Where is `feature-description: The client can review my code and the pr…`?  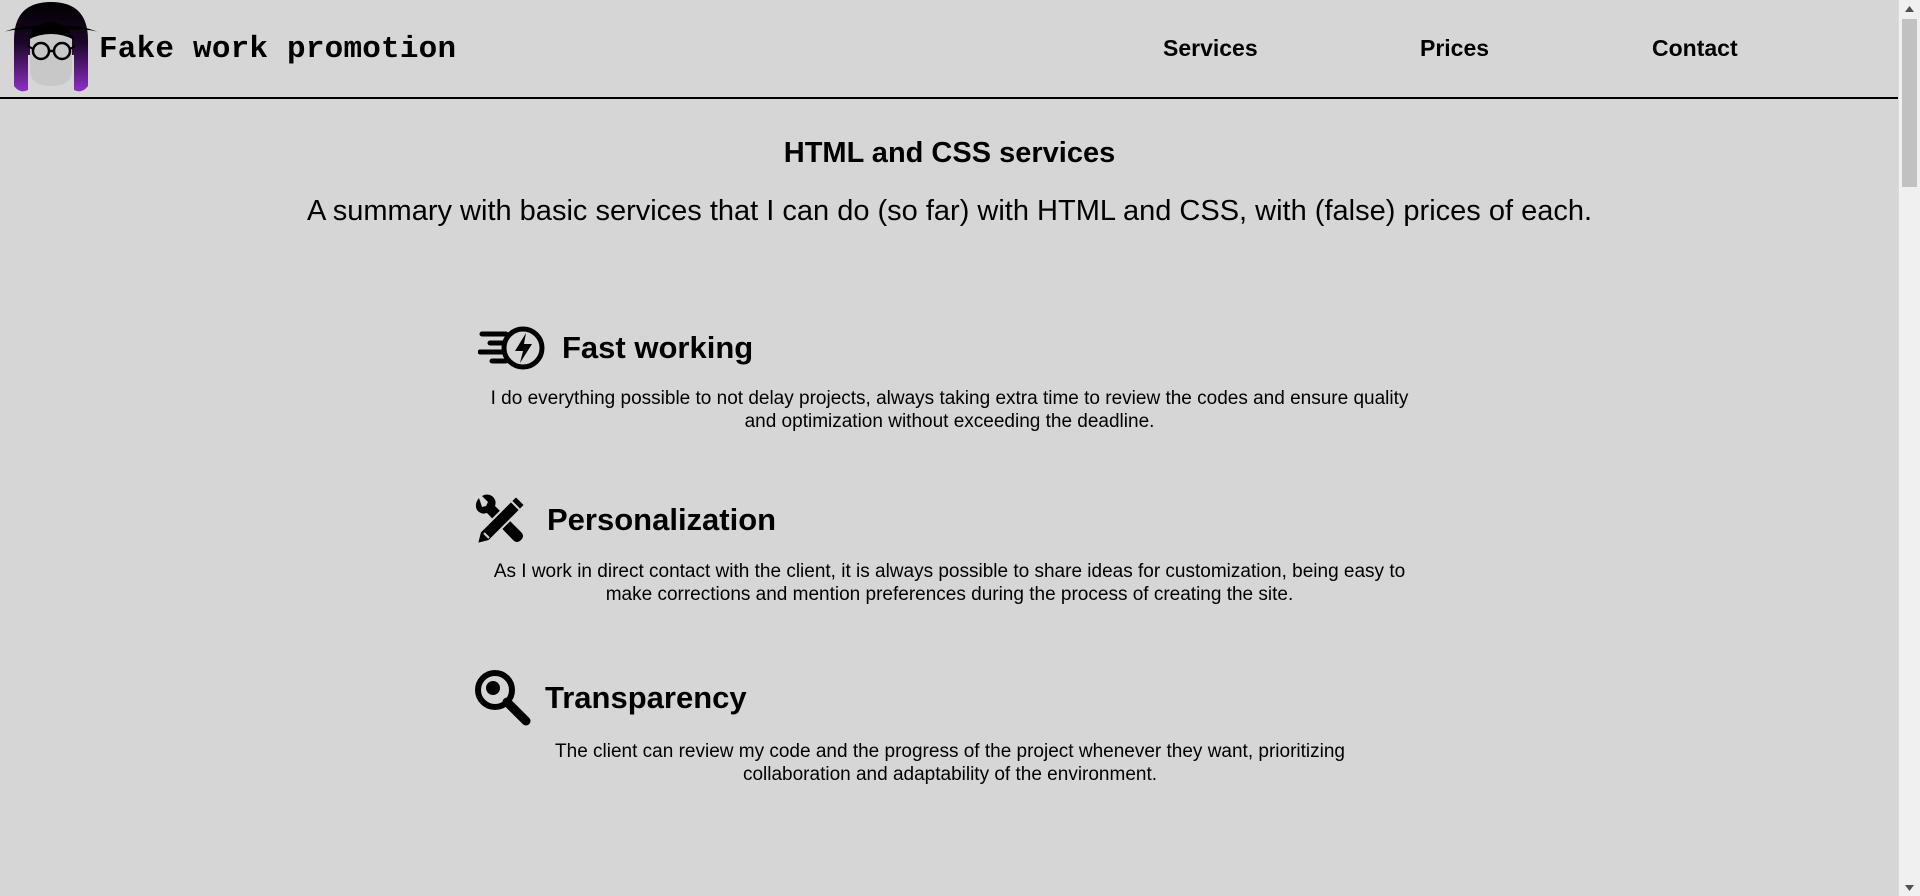 feature-description: The client can review my code and the pr… is located at coordinates (950, 763).